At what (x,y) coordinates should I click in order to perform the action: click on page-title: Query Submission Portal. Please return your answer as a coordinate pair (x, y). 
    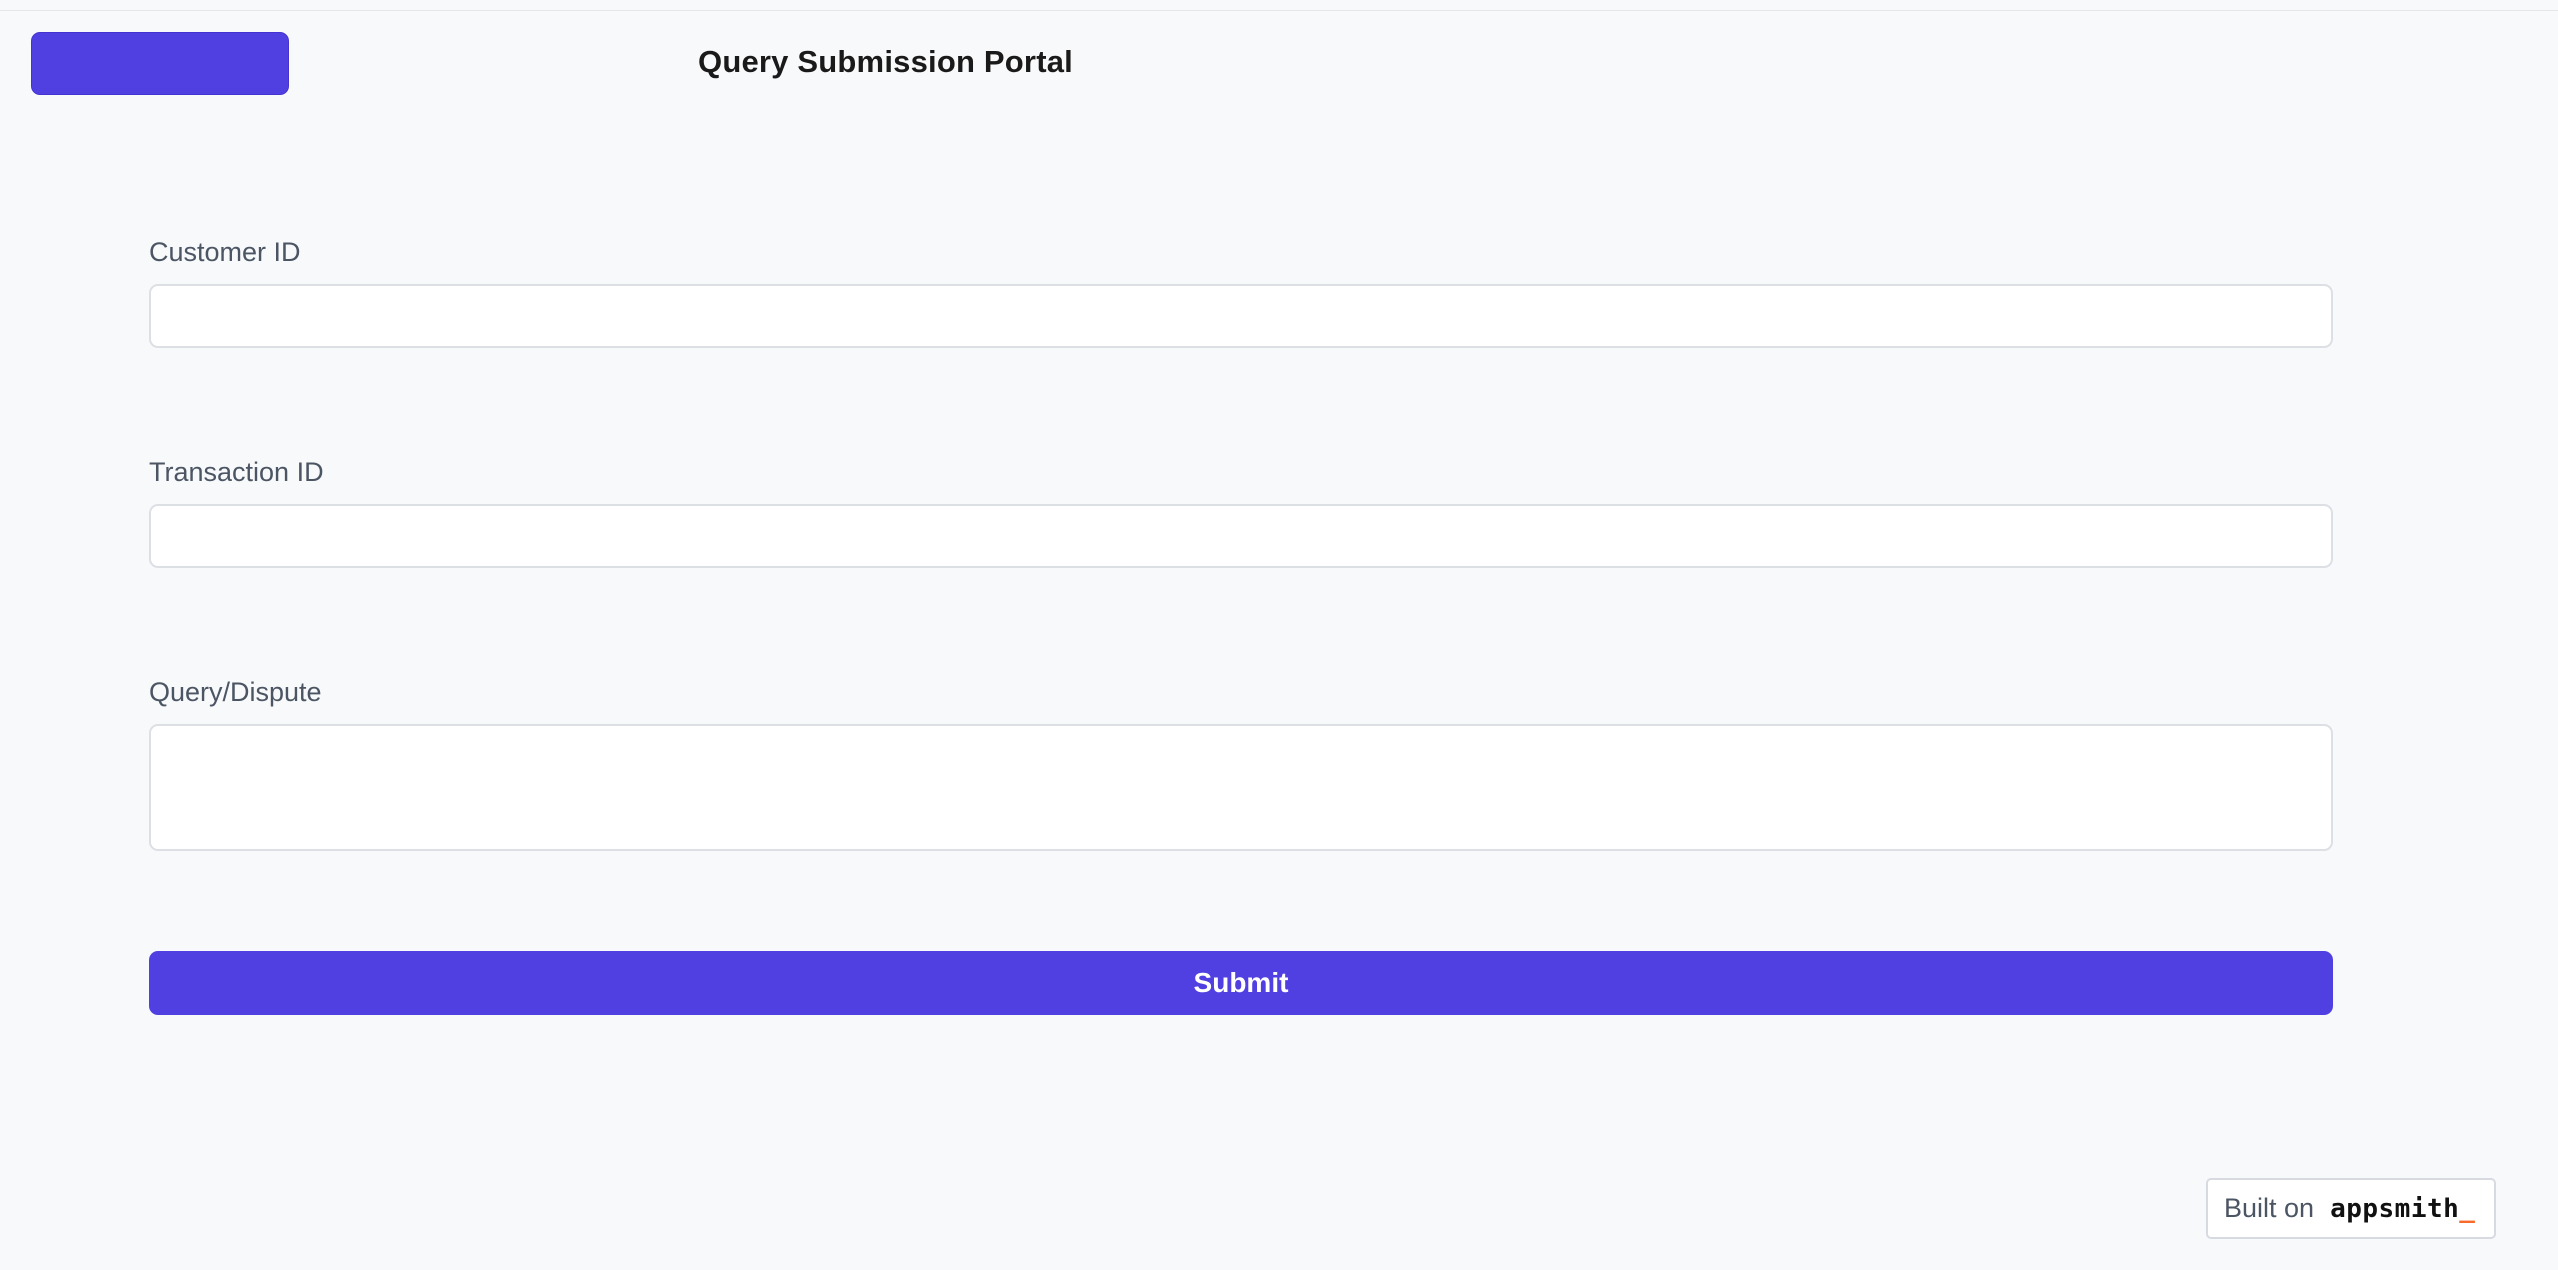
    Looking at the image, I should click on (885, 61).